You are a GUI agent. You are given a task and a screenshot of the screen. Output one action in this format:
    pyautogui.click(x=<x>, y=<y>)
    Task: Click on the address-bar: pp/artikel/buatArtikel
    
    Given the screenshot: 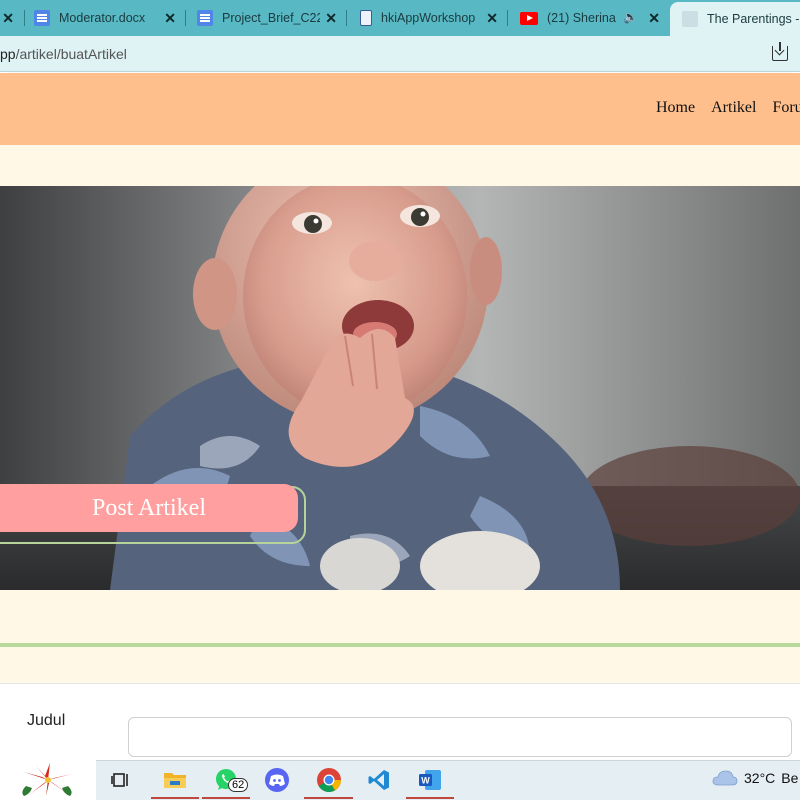 What is the action you would take?
    pyautogui.click(x=400, y=54)
    